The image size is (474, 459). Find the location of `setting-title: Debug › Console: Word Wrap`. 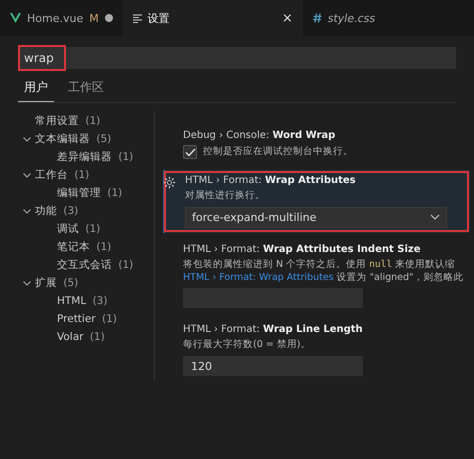

setting-title: Debug › Console: Word Wrap is located at coordinates (259, 135).